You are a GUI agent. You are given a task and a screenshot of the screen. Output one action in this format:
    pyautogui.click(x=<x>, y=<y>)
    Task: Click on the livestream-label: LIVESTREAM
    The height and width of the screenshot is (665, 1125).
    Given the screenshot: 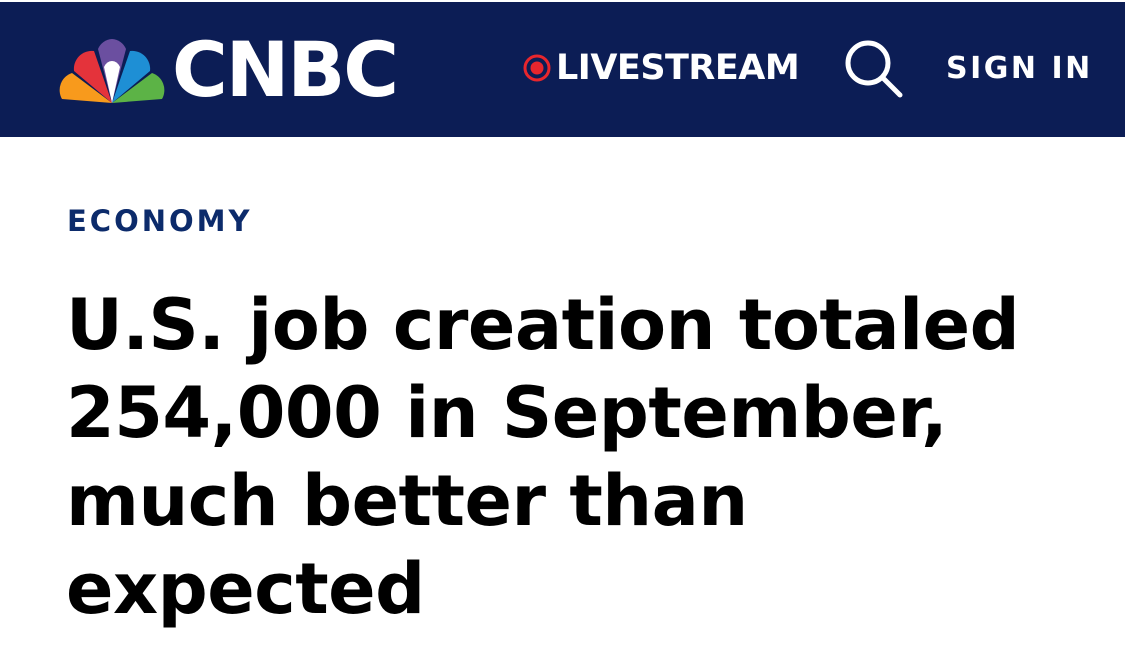 What is the action you would take?
    pyautogui.click(x=678, y=68)
    